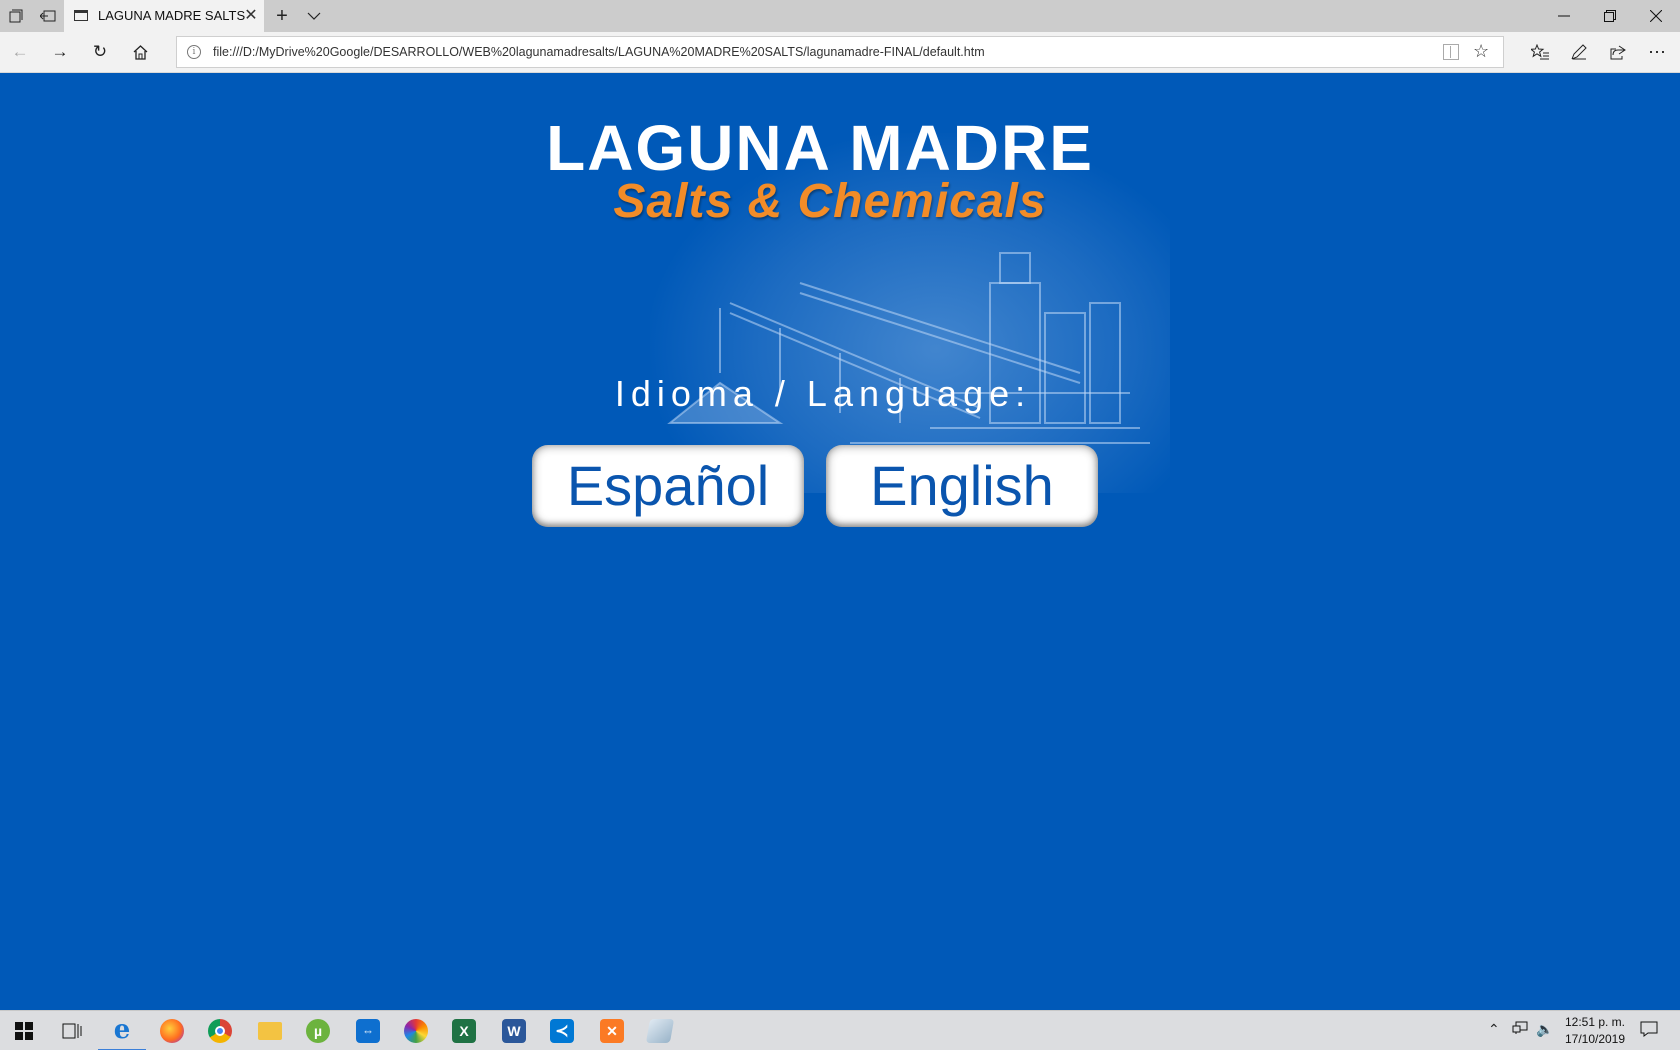 Image resolution: width=1680 pixels, height=1050 pixels. I want to click on file-explorer-icon, so click(270, 1030).